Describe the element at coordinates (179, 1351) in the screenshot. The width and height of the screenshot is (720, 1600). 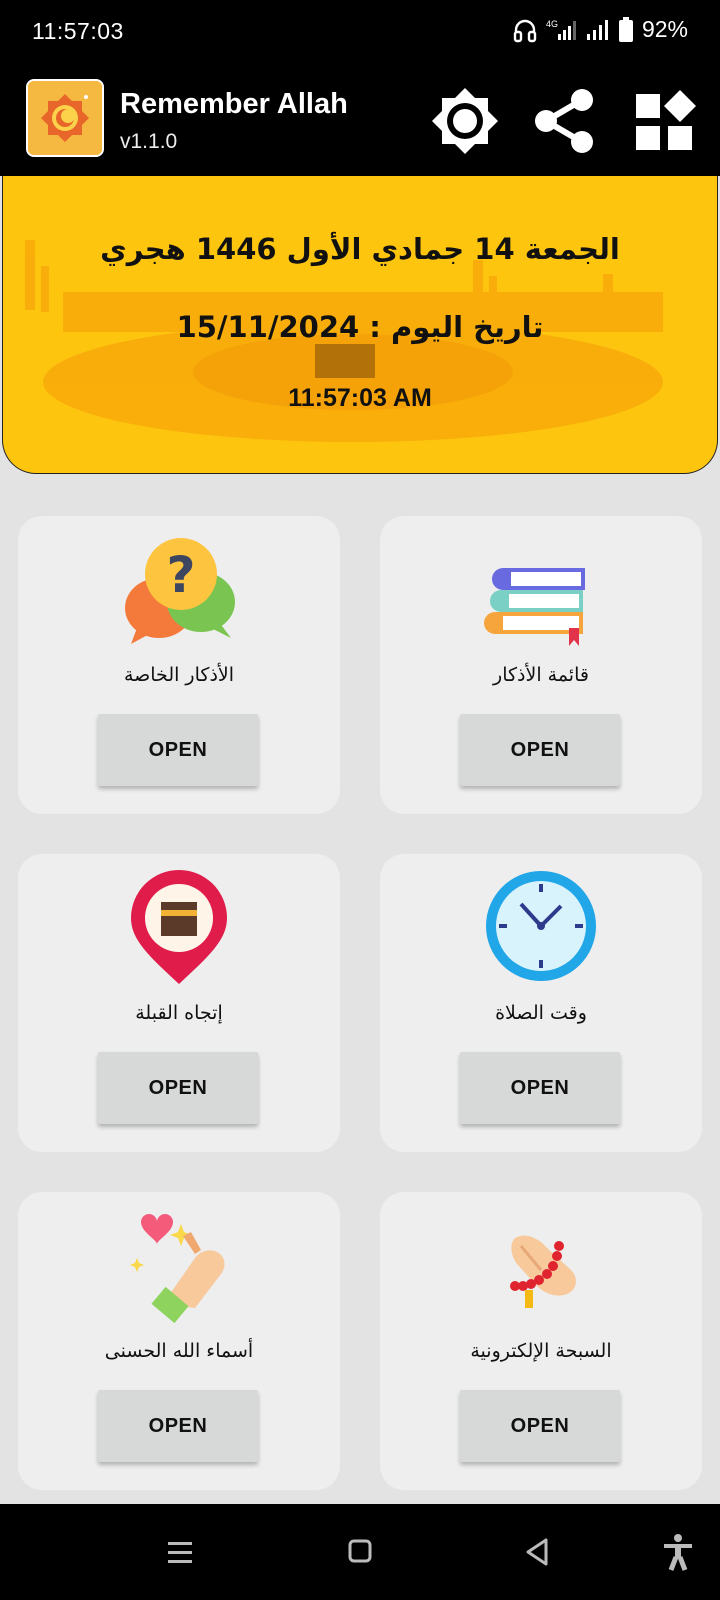
I see `card-label: أسماء الله الحسنى` at that location.